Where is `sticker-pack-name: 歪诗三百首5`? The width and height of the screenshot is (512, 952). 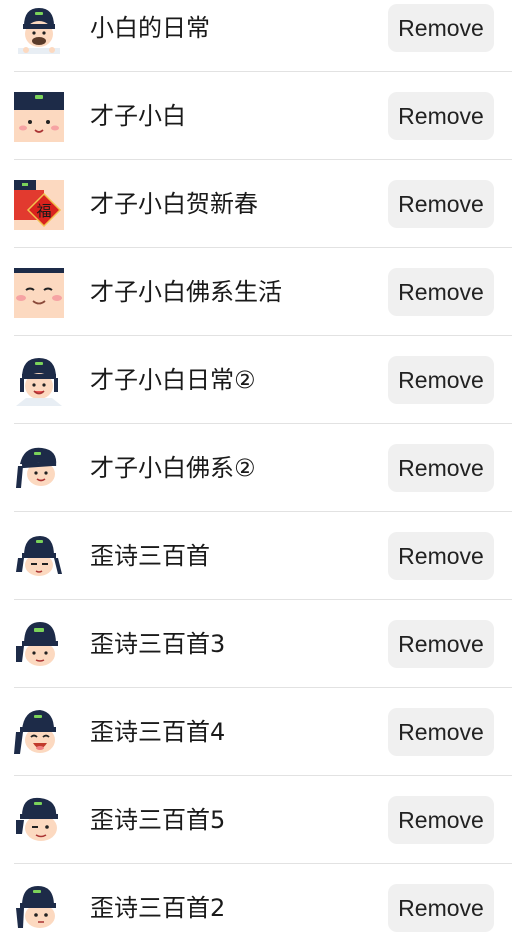
sticker-pack-name: 歪诗三百首5 is located at coordinates (158, 820).